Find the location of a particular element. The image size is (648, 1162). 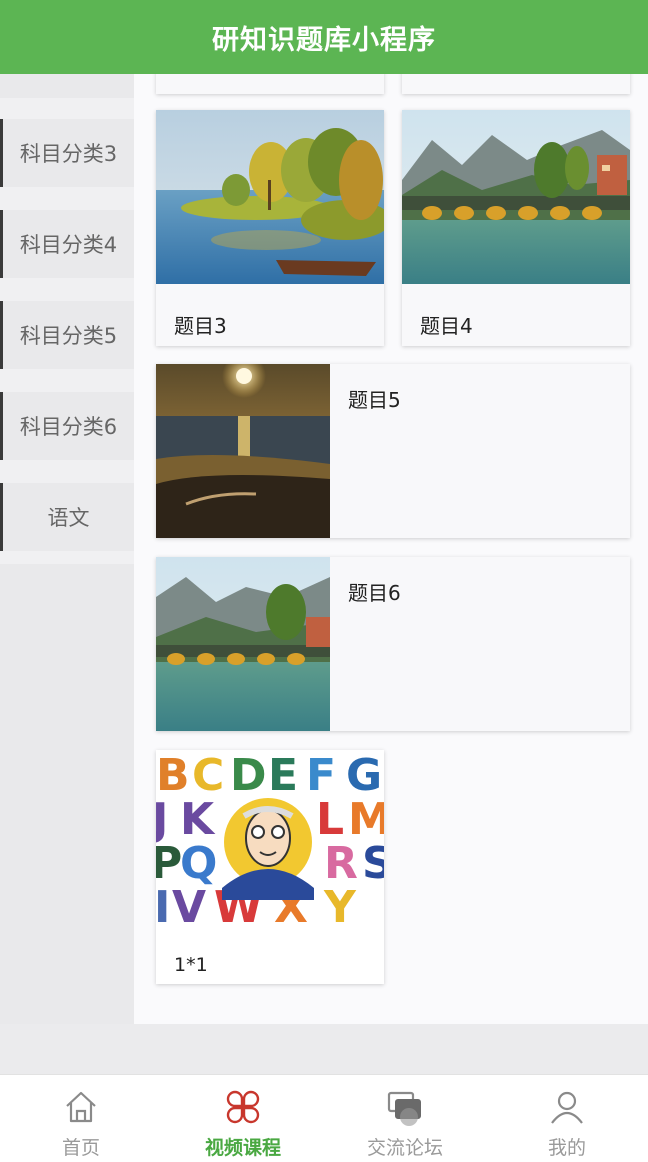

tab-label: 视频课程 is located at coordinates (242, 1148).